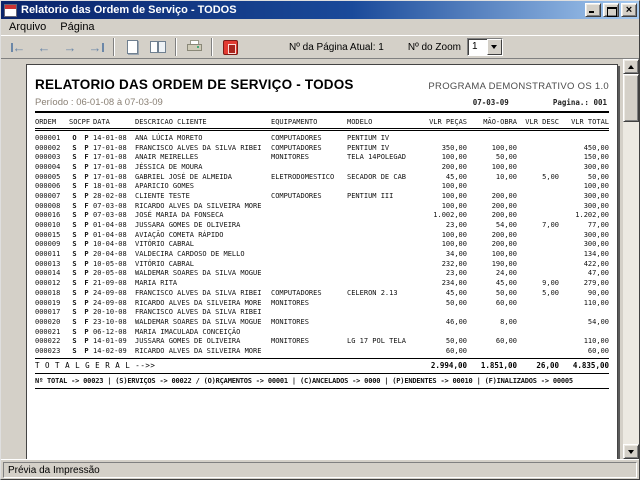 Image resolution: width=640 pixels, height=480 pixels. Describe the element at coordinates (48, 195) in the screenshot. I see `cell-ordem: 000007` at that location.